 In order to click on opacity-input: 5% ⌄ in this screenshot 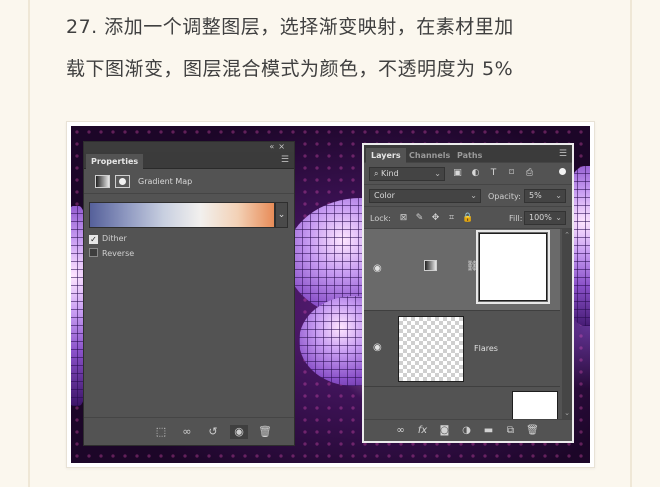, I will do `click(545, 196)`.